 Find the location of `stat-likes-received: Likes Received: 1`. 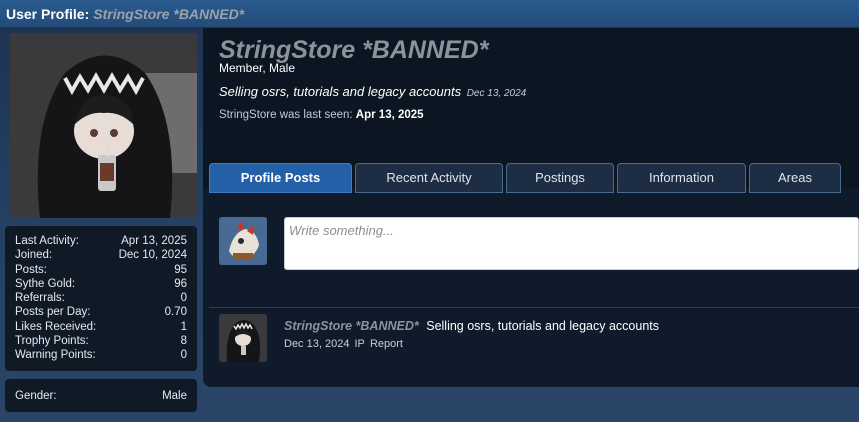

stat-likes-received: Likes Received: 1 is located at coordinates (101, 327).